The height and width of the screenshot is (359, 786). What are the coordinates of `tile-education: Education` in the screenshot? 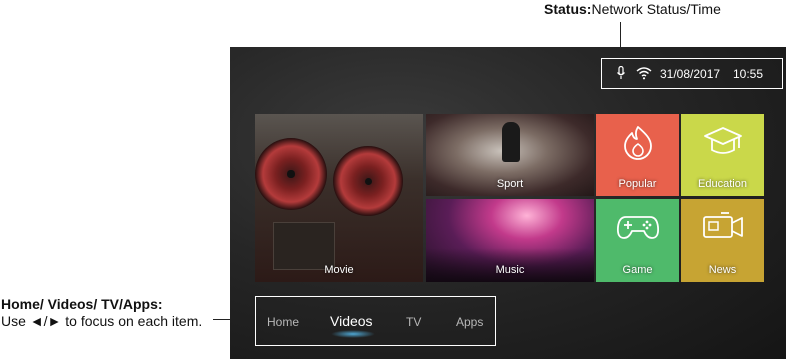 It's located at (722, 155).